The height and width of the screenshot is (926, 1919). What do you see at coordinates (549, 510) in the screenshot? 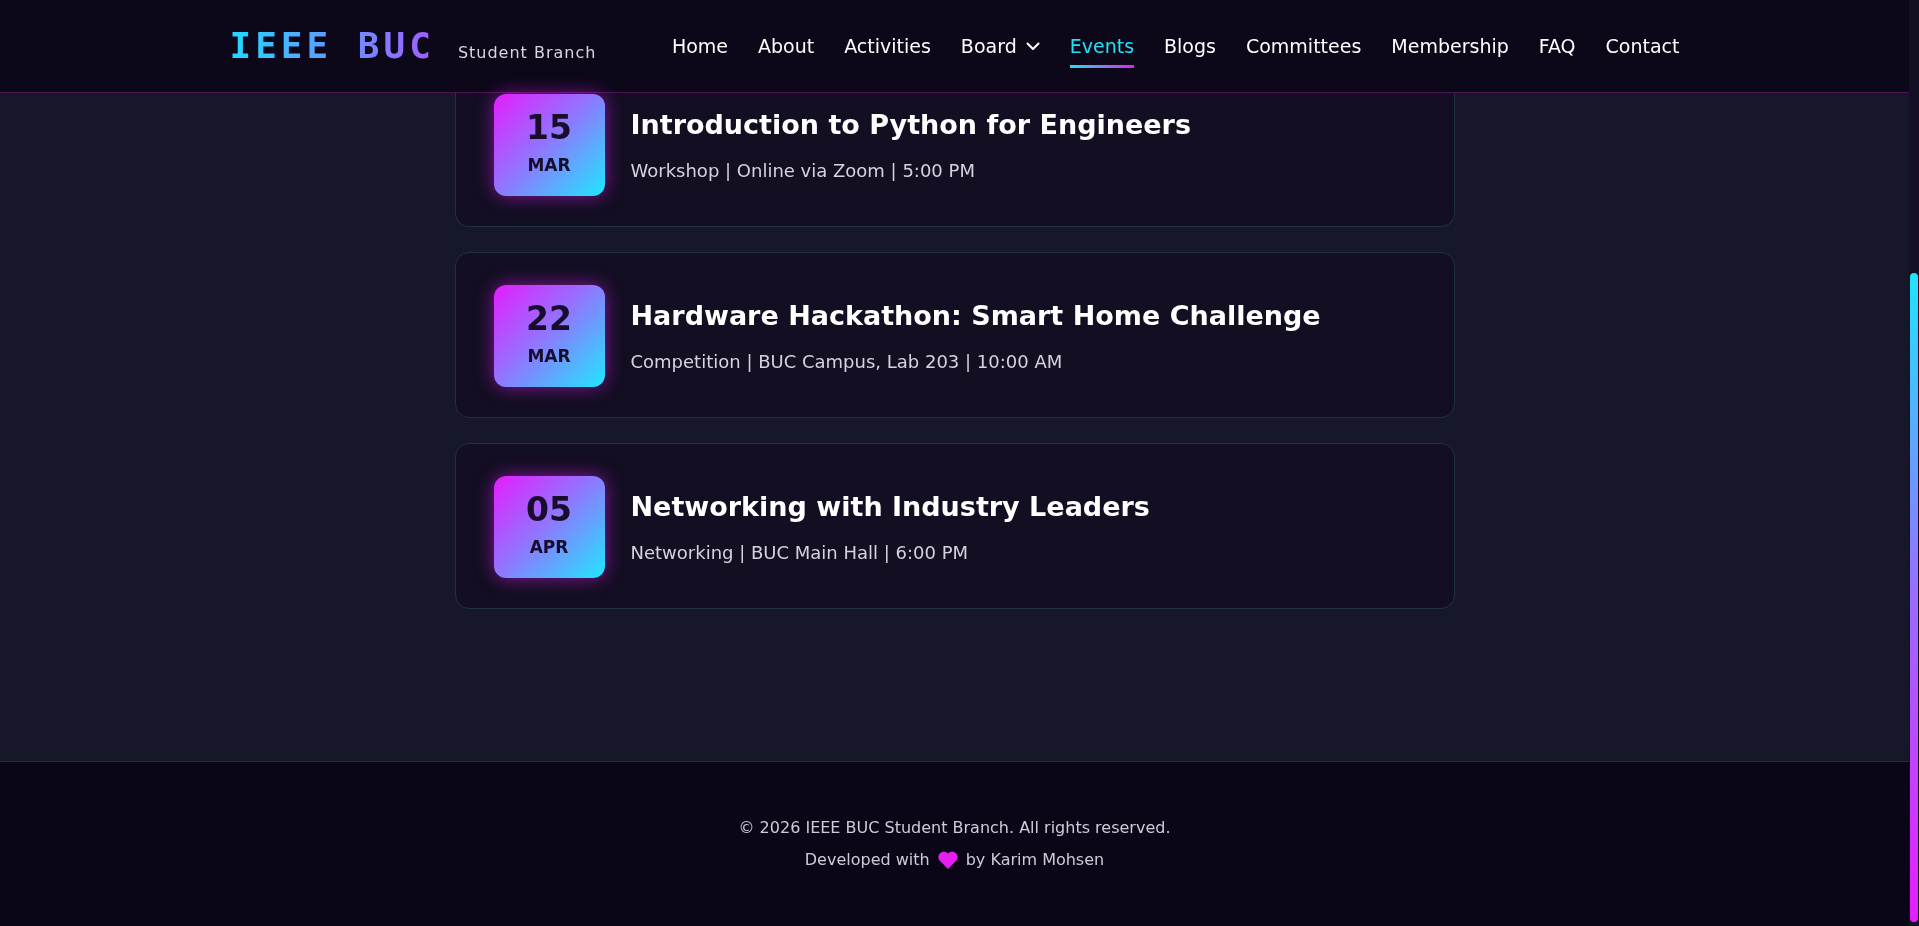
I see `event-day: 05` at bounding box center [549, 510].